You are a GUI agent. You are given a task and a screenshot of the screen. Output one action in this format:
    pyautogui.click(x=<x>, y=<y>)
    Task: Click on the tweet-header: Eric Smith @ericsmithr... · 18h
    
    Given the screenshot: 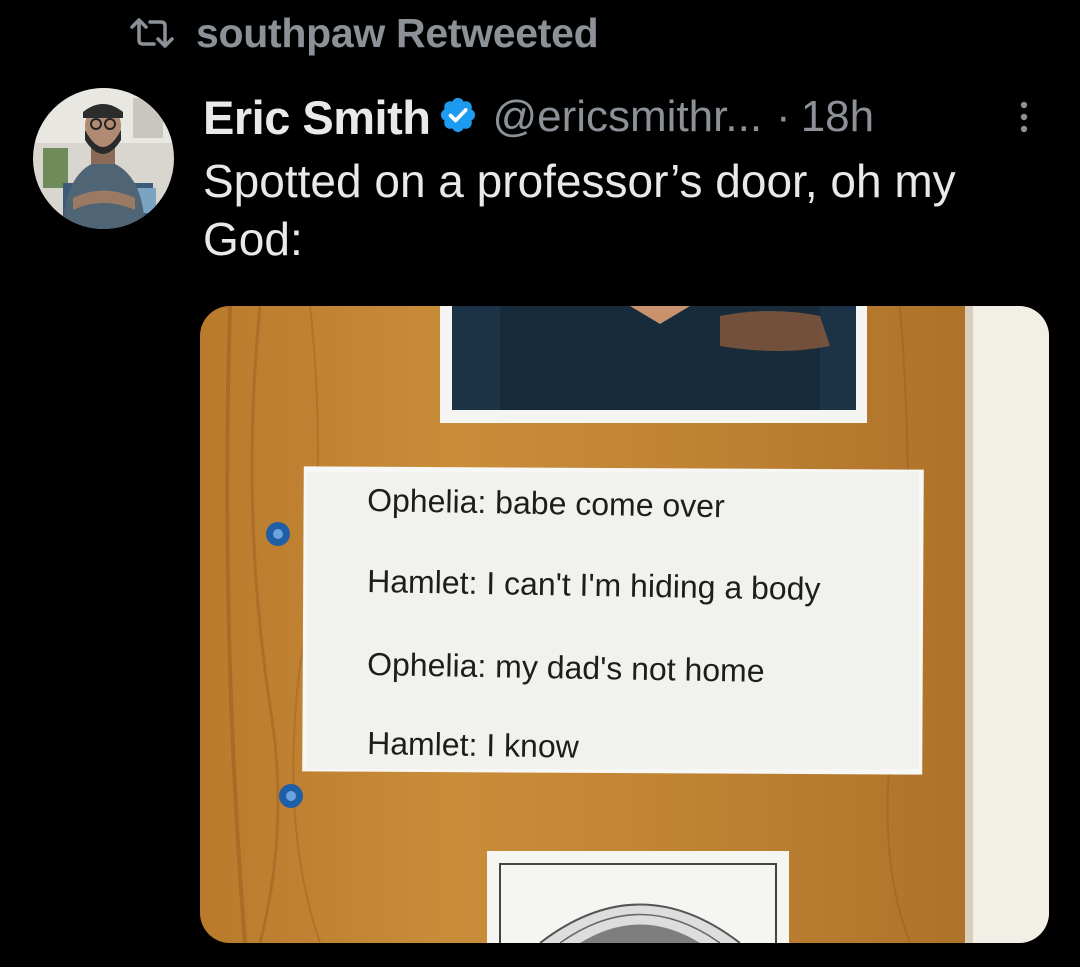 What is the action you would take?
    pyautogui.click(x=538, y=117)
    